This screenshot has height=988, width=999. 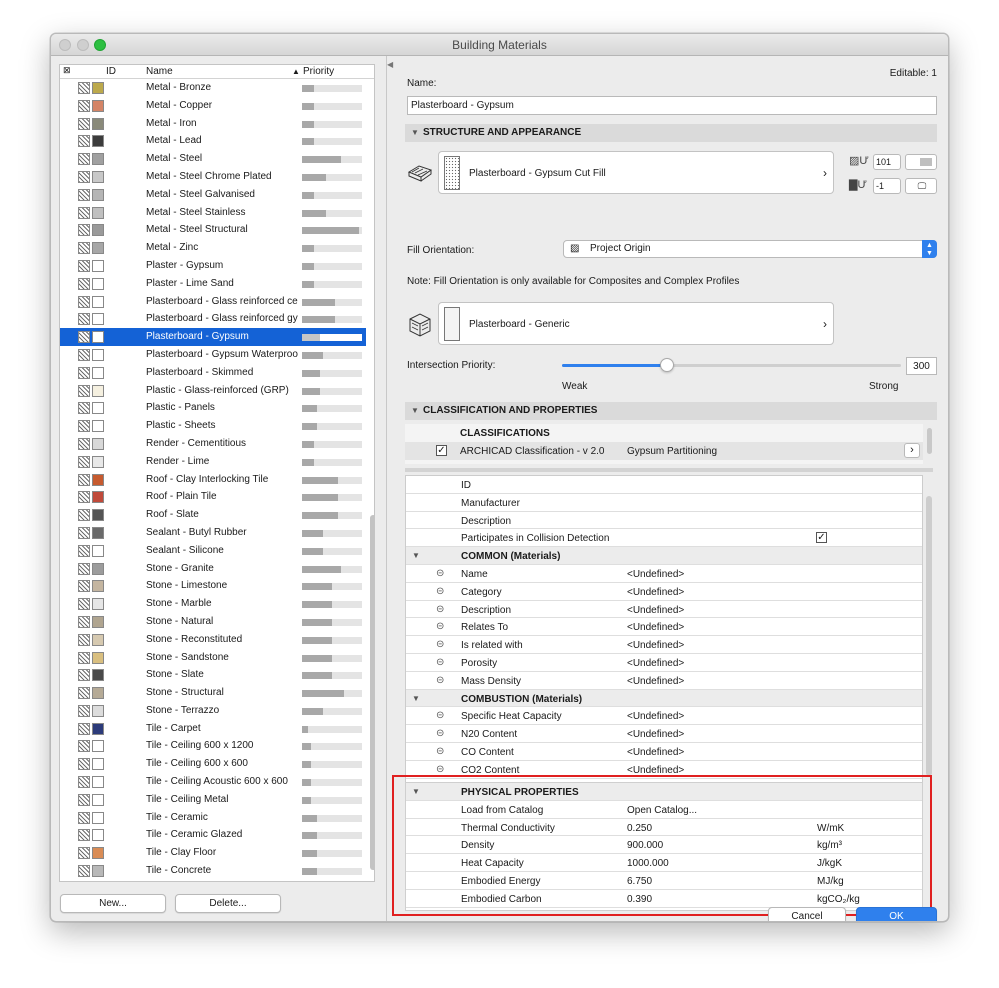 I want to click on material-row: Stone - Marble, so click(x=213, y=604).